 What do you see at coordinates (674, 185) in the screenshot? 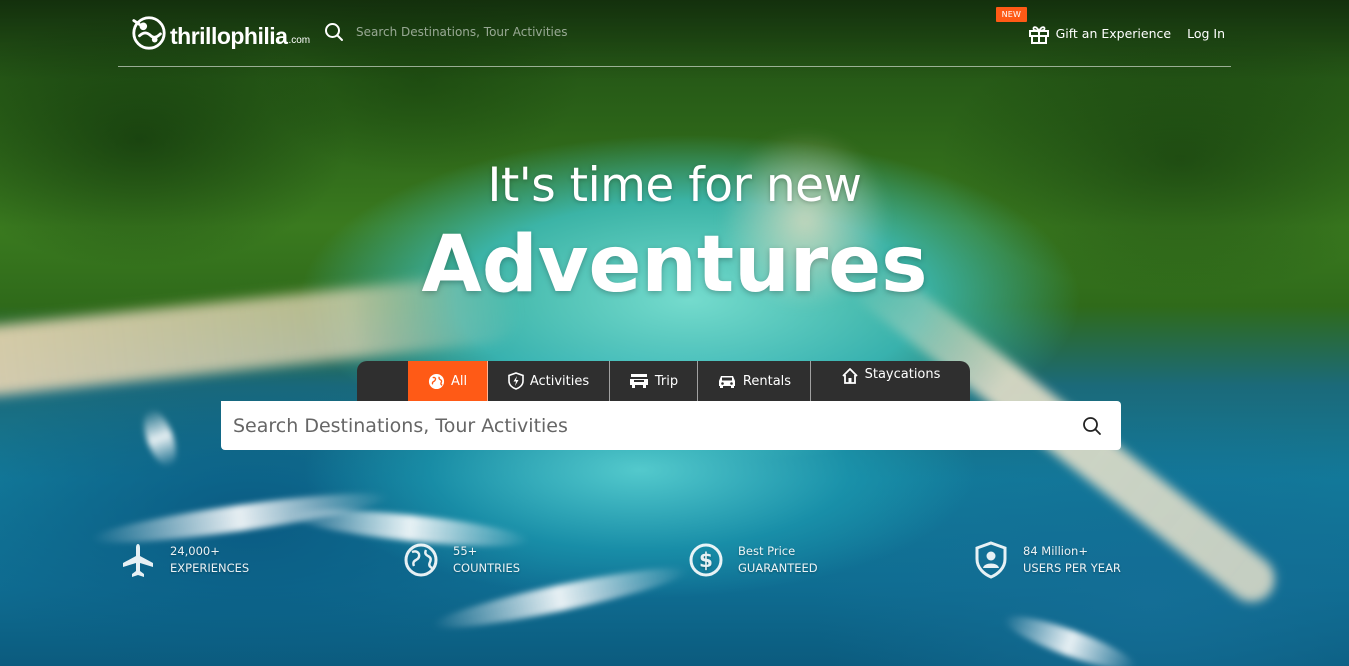
I see `hero-tagline: It's time for new` at bounding box center [674, 185].